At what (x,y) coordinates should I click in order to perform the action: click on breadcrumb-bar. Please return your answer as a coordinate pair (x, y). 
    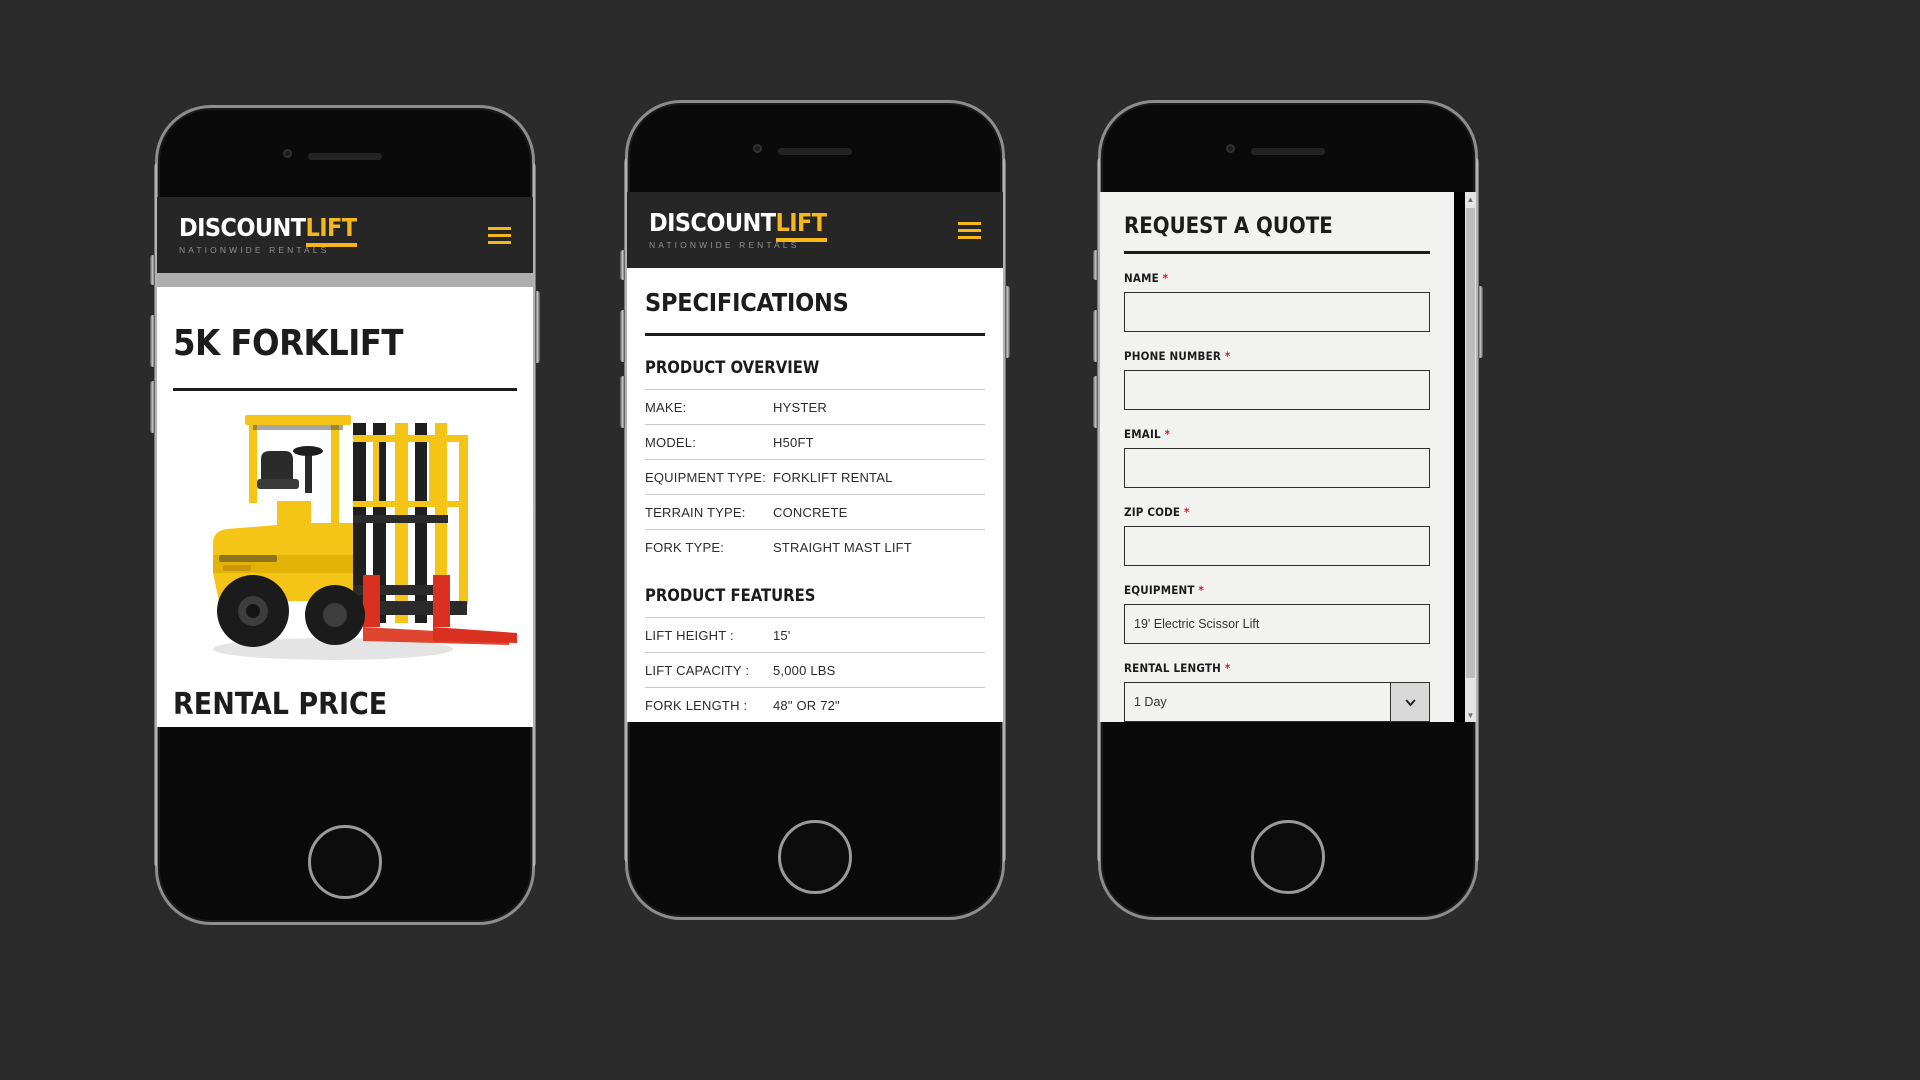
    Looking at the image, I should click on (345, 280).